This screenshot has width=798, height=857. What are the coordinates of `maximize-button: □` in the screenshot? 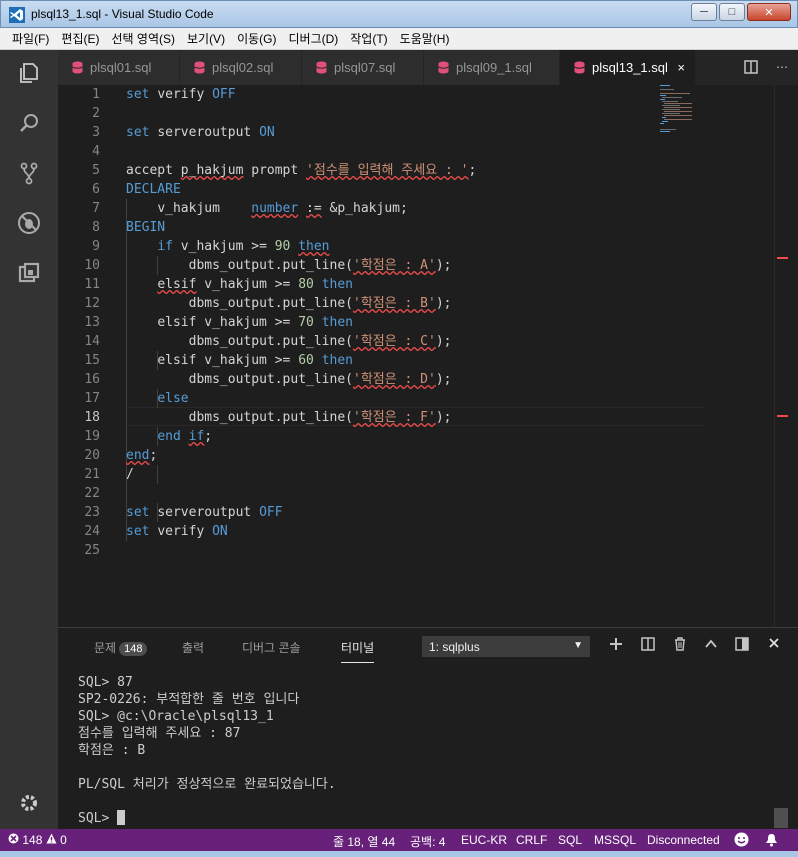 It's located at (732, 12).